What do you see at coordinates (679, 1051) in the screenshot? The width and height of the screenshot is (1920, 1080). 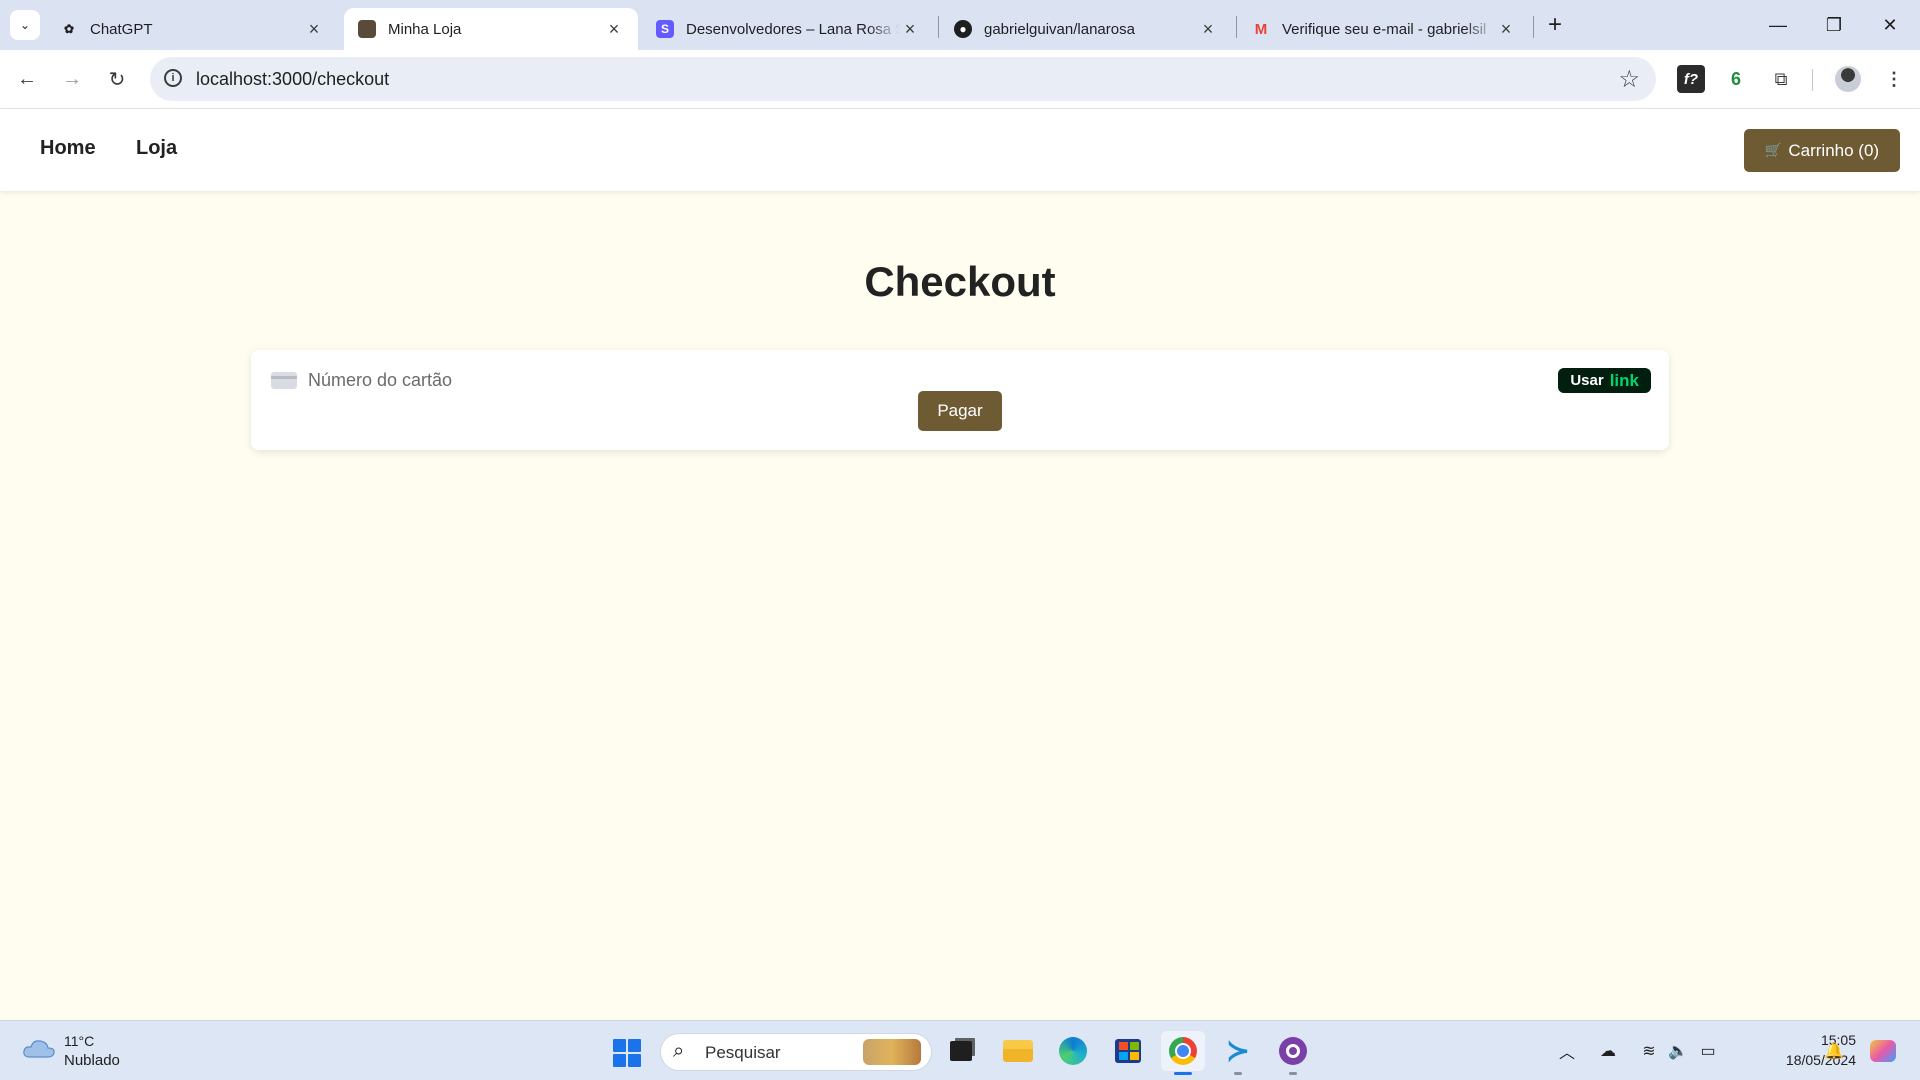 I see `search-icon: ⌕` at bounding box center [679, 1051].